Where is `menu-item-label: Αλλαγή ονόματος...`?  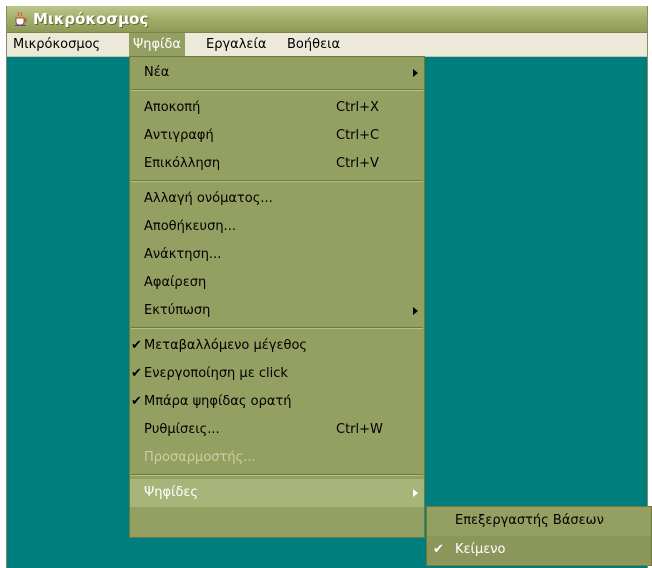 menu-item-label: Αλλαγή ονόματος... is located at coordinates (208, 198).